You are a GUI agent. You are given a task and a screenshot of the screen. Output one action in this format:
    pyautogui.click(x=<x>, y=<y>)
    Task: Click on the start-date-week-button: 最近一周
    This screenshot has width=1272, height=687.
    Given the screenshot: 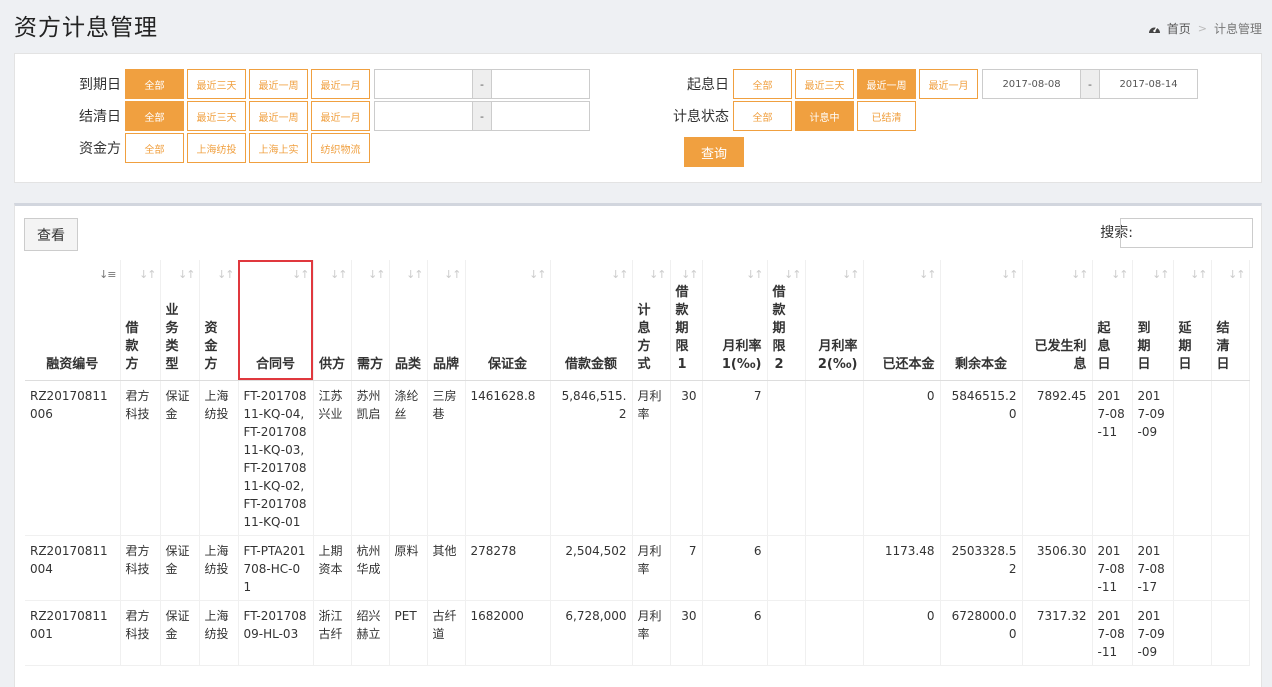 What is the action you would take?
    pyautogui.click(x=886, y=84)
    